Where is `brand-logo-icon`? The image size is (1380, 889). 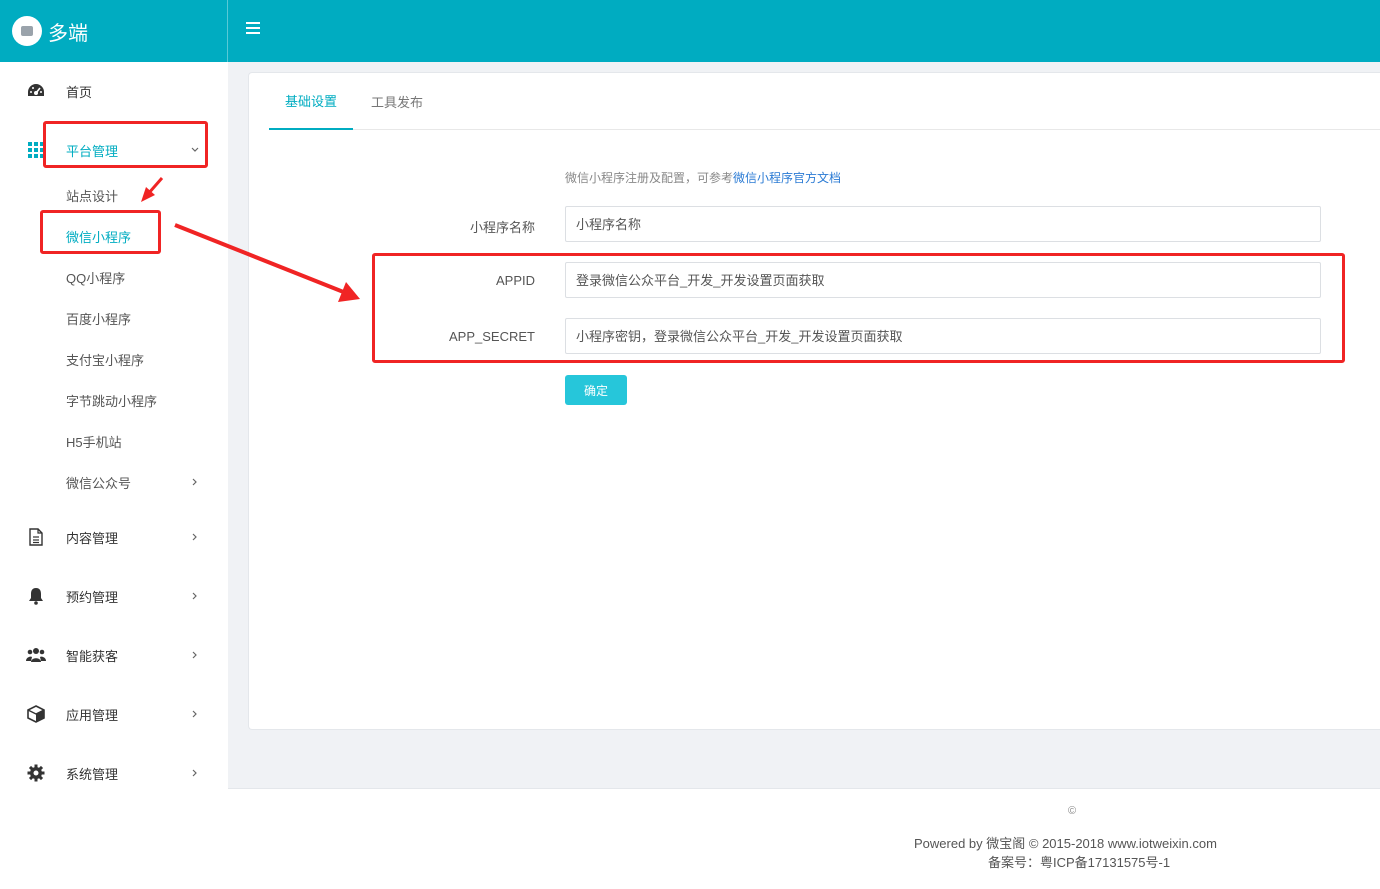 brand-logo-icon is located at coordinates (27, 31).